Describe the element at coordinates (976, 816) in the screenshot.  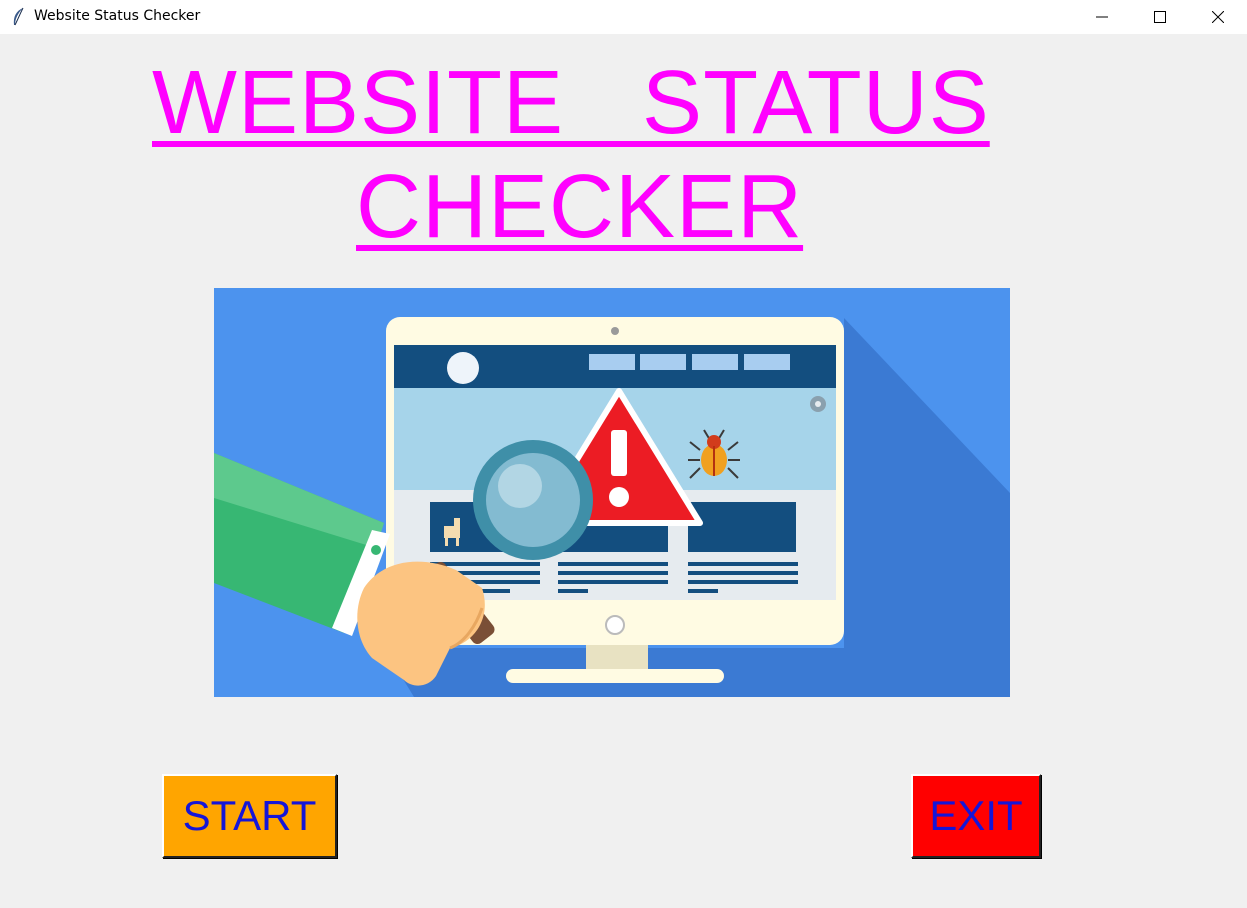
I see `exit-button: EXIT` at that location.